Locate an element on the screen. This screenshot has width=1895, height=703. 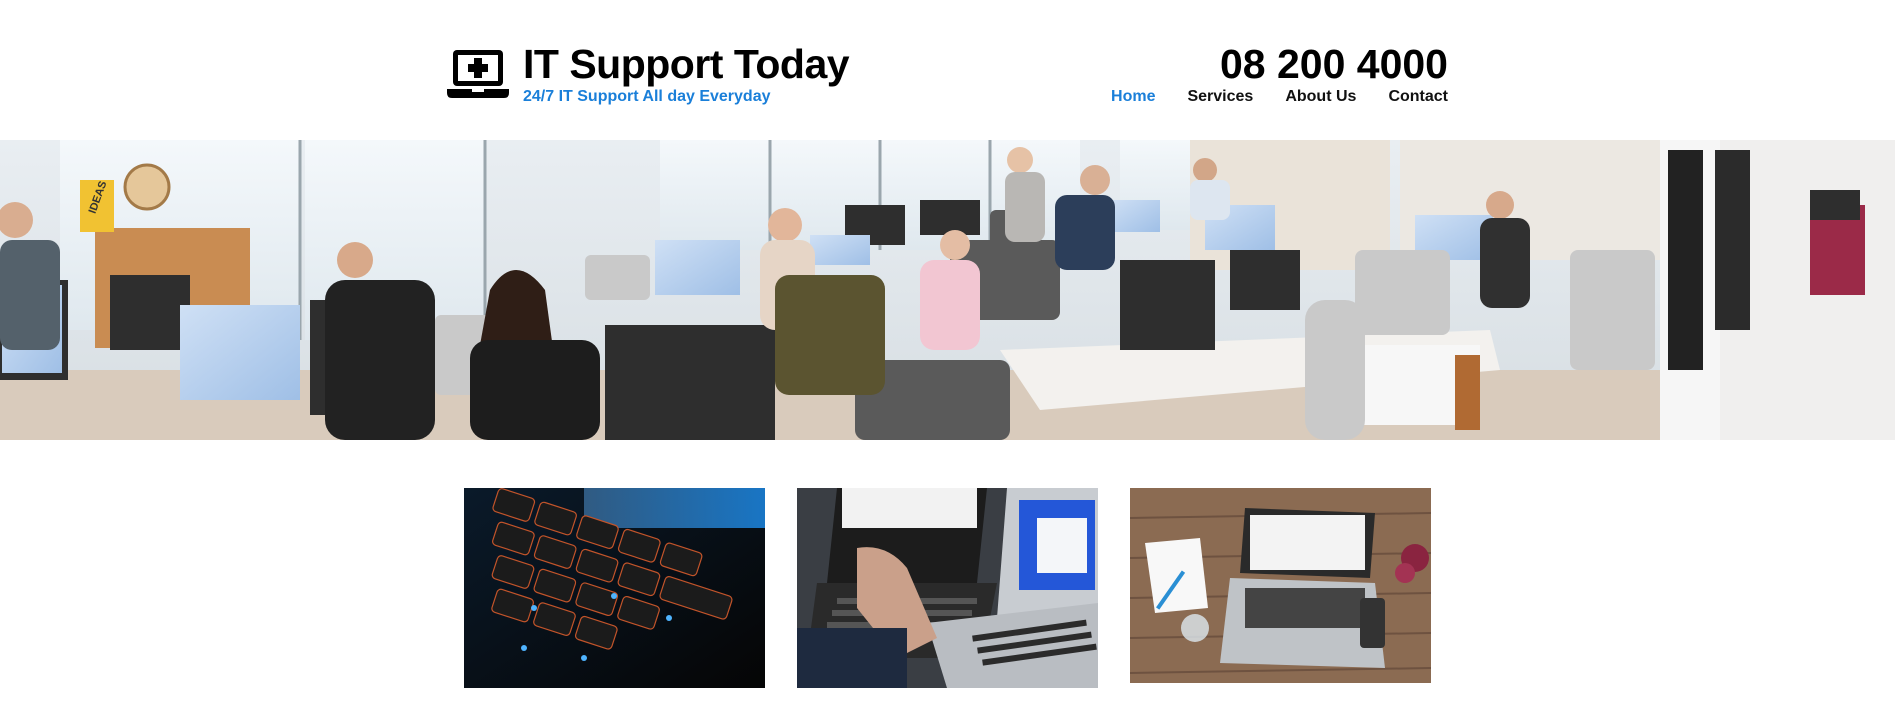
image-gallery is located at coordinates (947, 588).